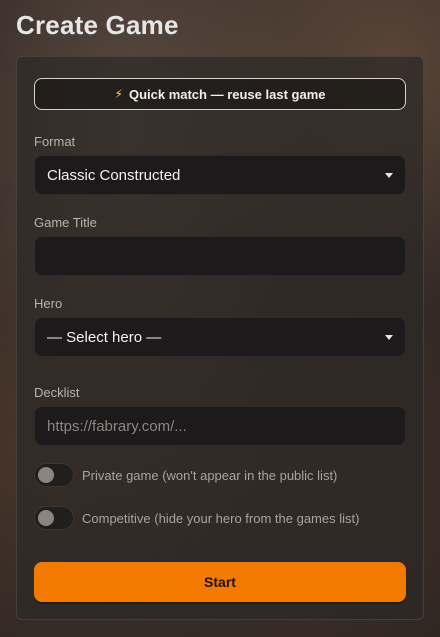  I want to click on hero-select: — Select hero —, so click(220, 337).